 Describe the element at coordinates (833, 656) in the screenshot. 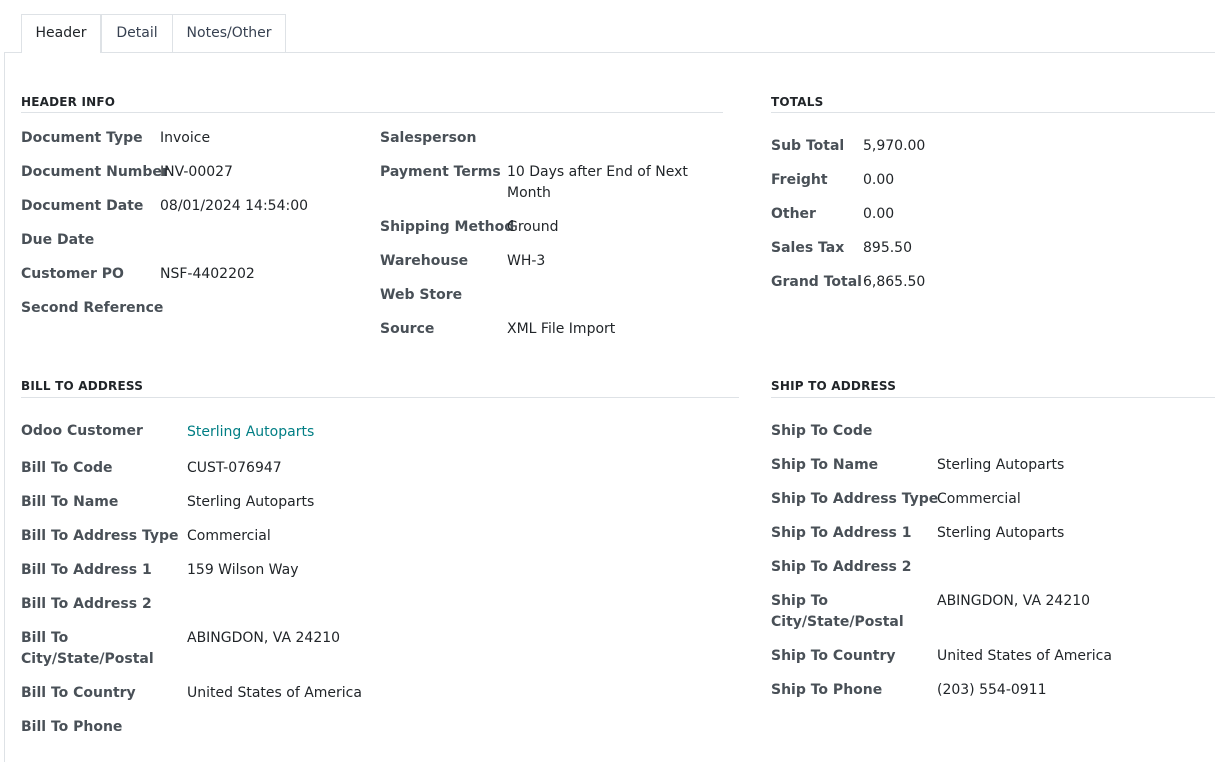

I see `ship-to-country-label: Ship To Country` at that location.